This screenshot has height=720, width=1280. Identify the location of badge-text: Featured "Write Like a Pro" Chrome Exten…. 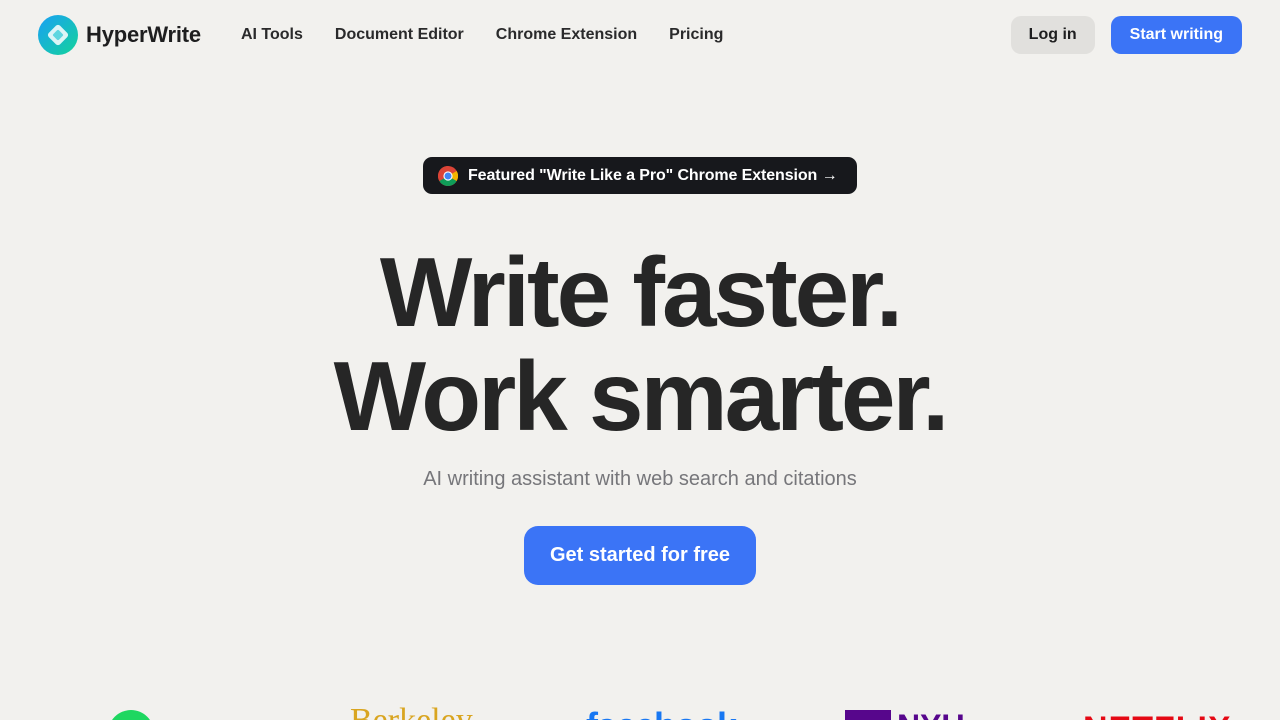
(653, 175).